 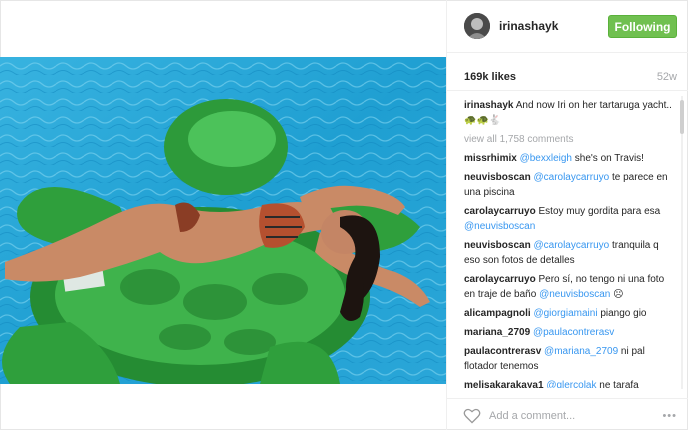 I want to click on profile-picture, so click(x=477, y=26).